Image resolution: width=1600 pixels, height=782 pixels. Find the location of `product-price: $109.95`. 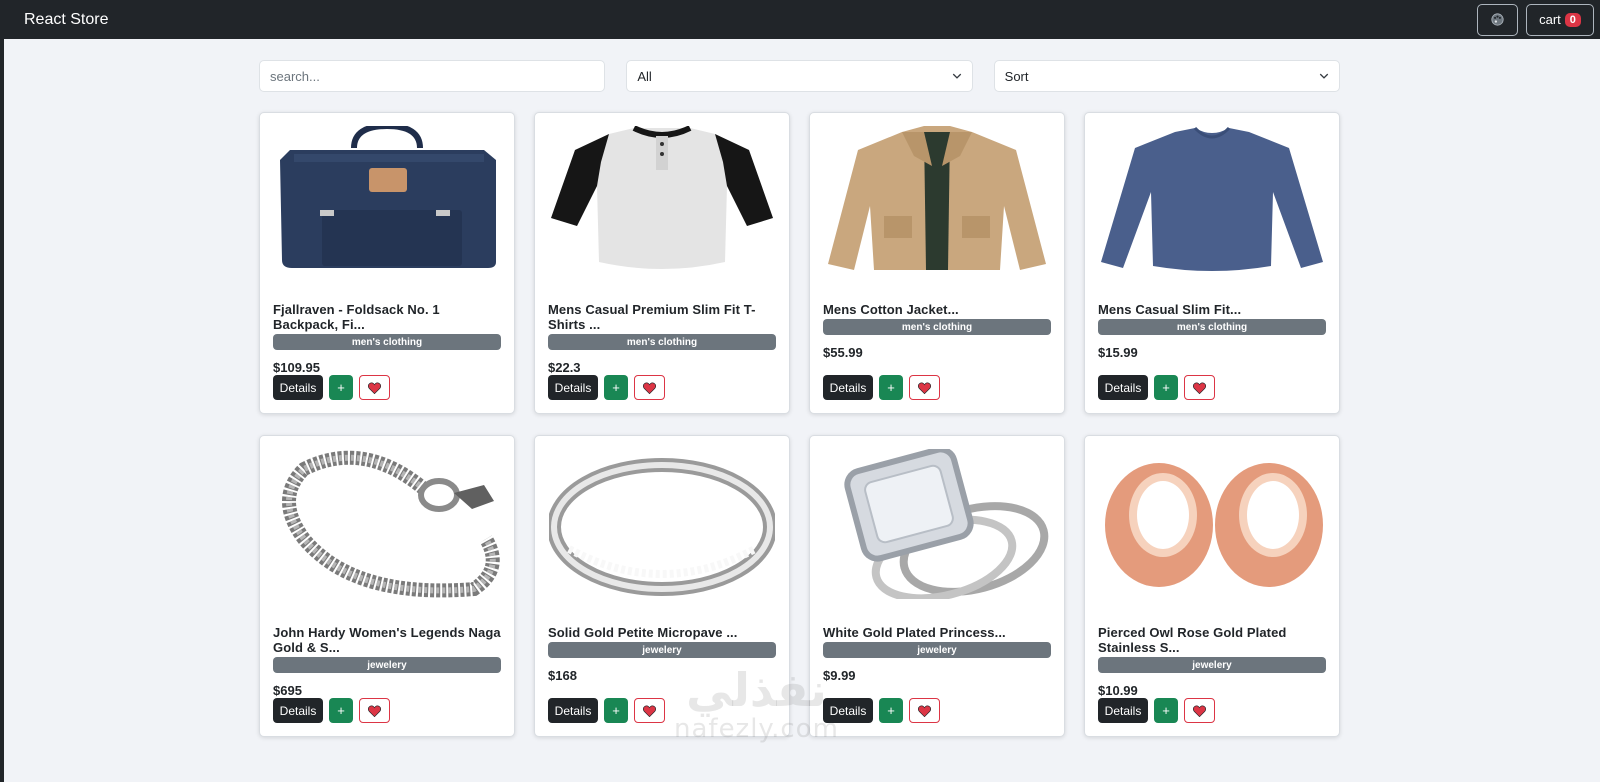

product-price: $109.95 is located at coordinates (296, 367).